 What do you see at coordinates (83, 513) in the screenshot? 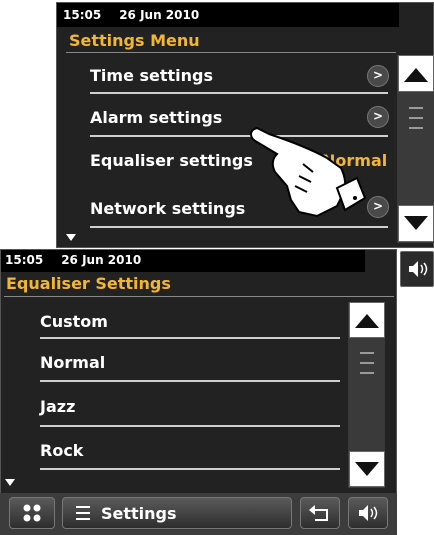
I see `menu-icon` at bounding box center [83, 513].